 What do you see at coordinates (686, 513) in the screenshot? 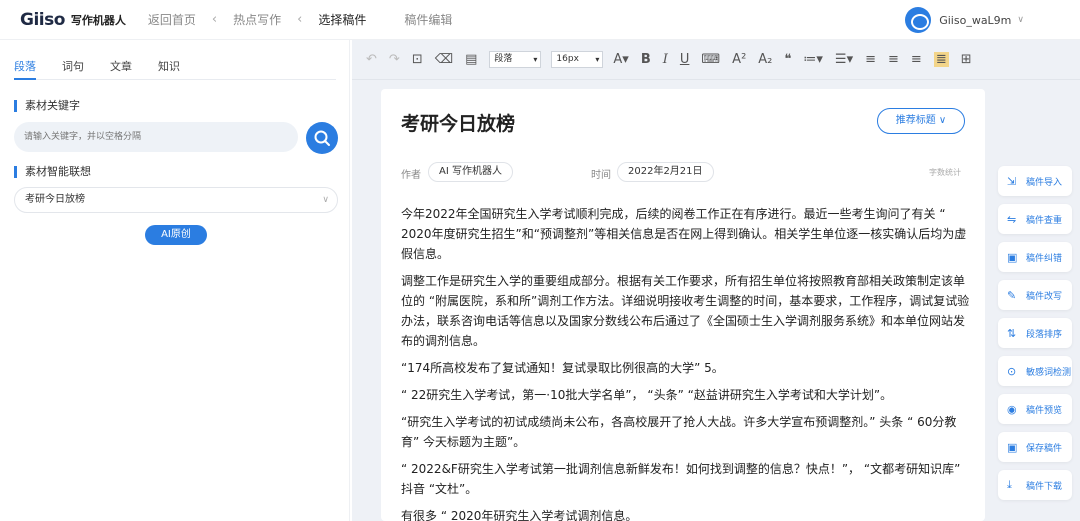
I see `paragraph: 有很多 “ 2020年研究生入学考试调剂信息。` at bounding box center [686, 513].